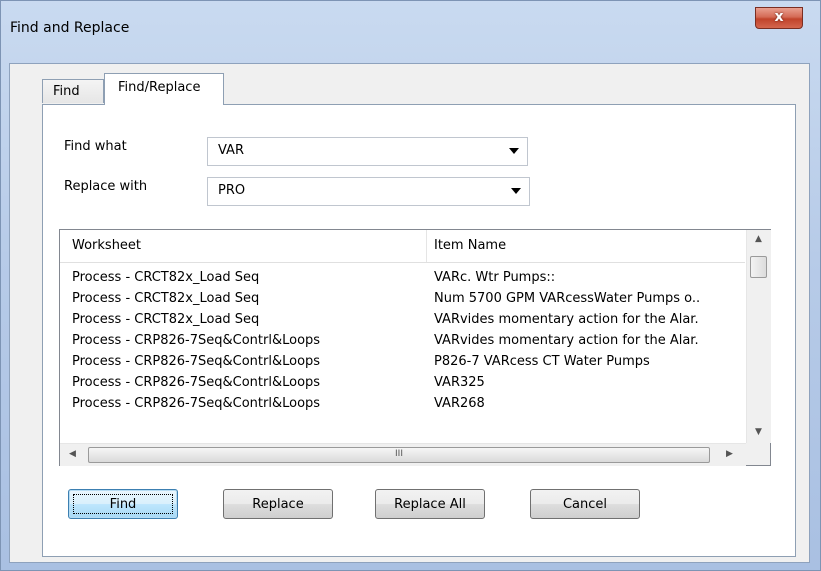  Describe the element at coordinates (758, 454) in the screenshot. I see `scrollbar-corner` at that location.